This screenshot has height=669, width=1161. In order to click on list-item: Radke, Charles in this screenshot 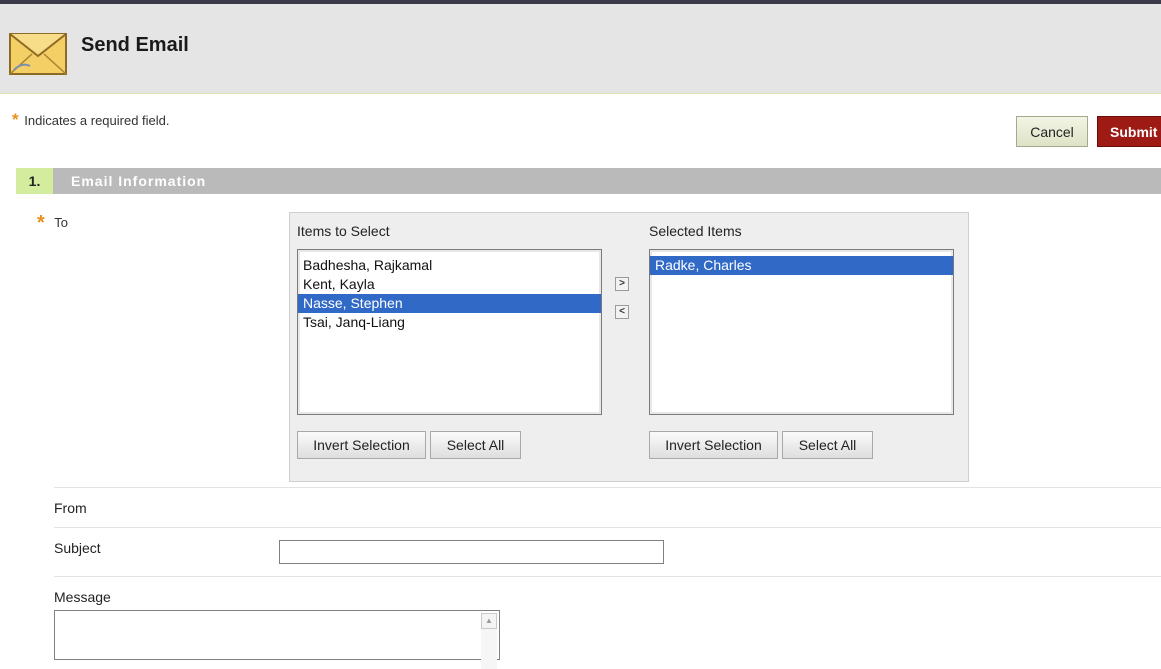, I will do `click(801, 265)`.